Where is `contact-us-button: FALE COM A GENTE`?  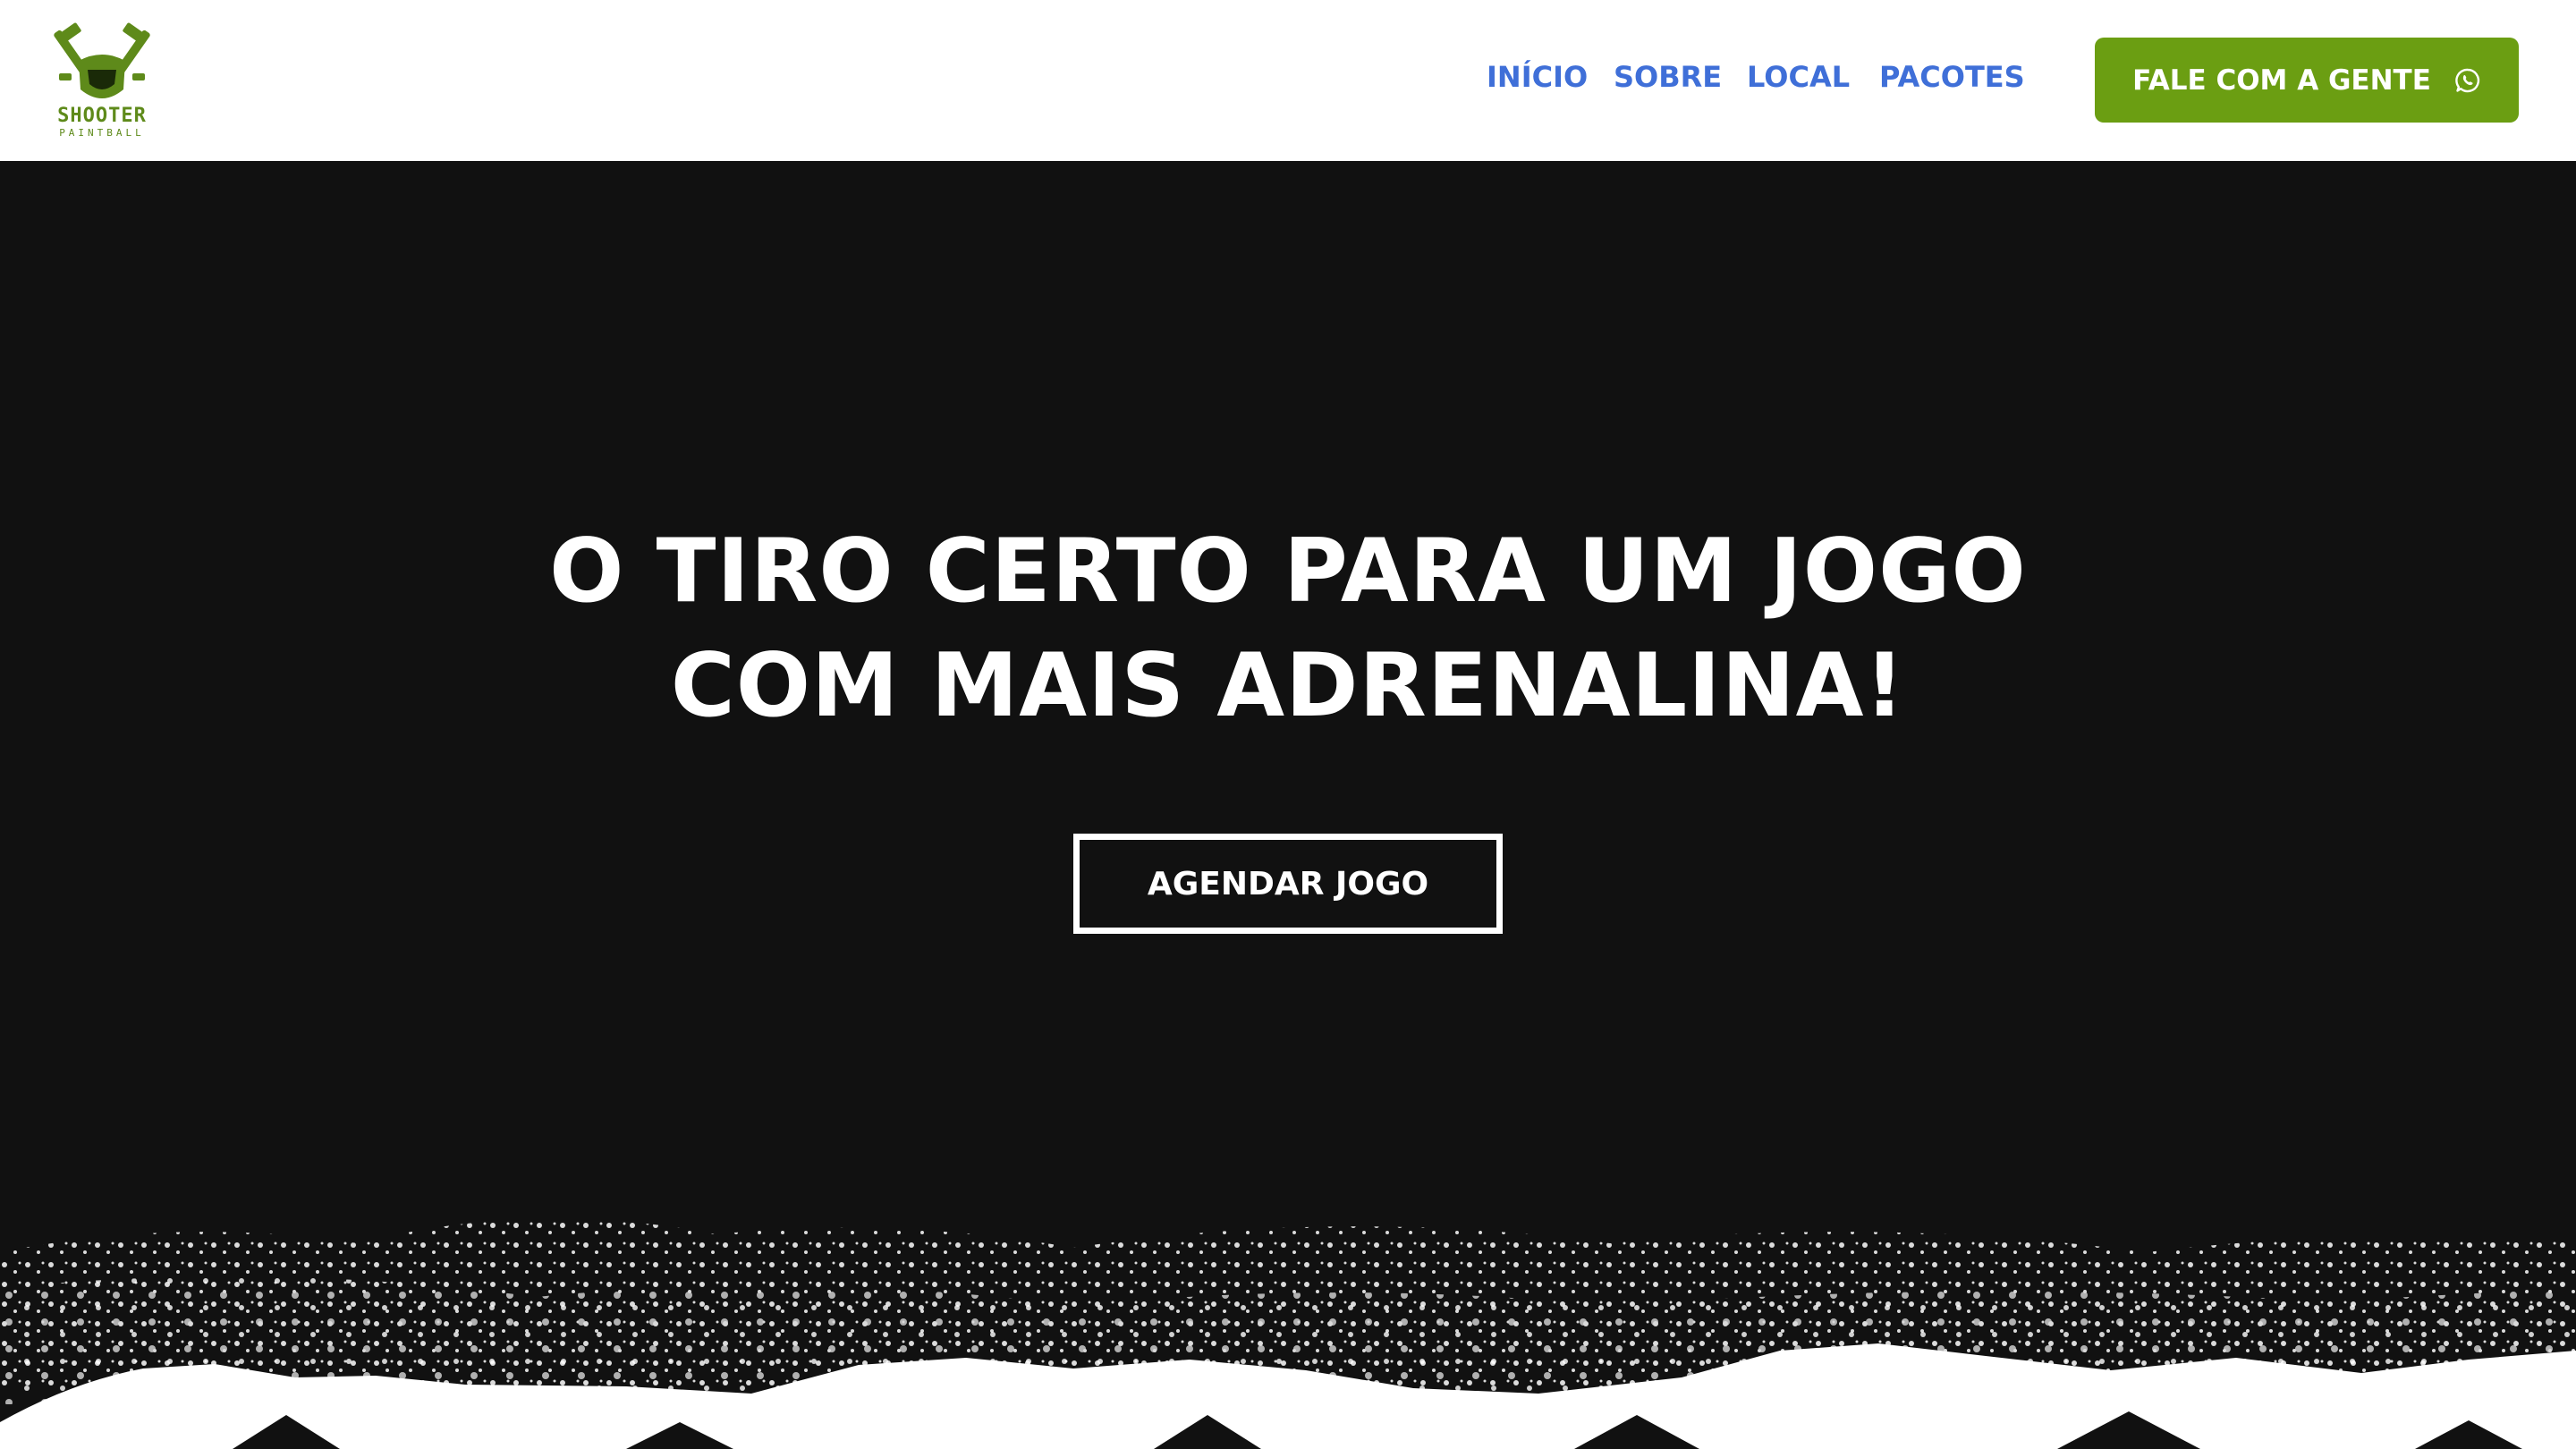 contact-us-button: FALE COM A GENTE is located at coordinates (2307, 80).